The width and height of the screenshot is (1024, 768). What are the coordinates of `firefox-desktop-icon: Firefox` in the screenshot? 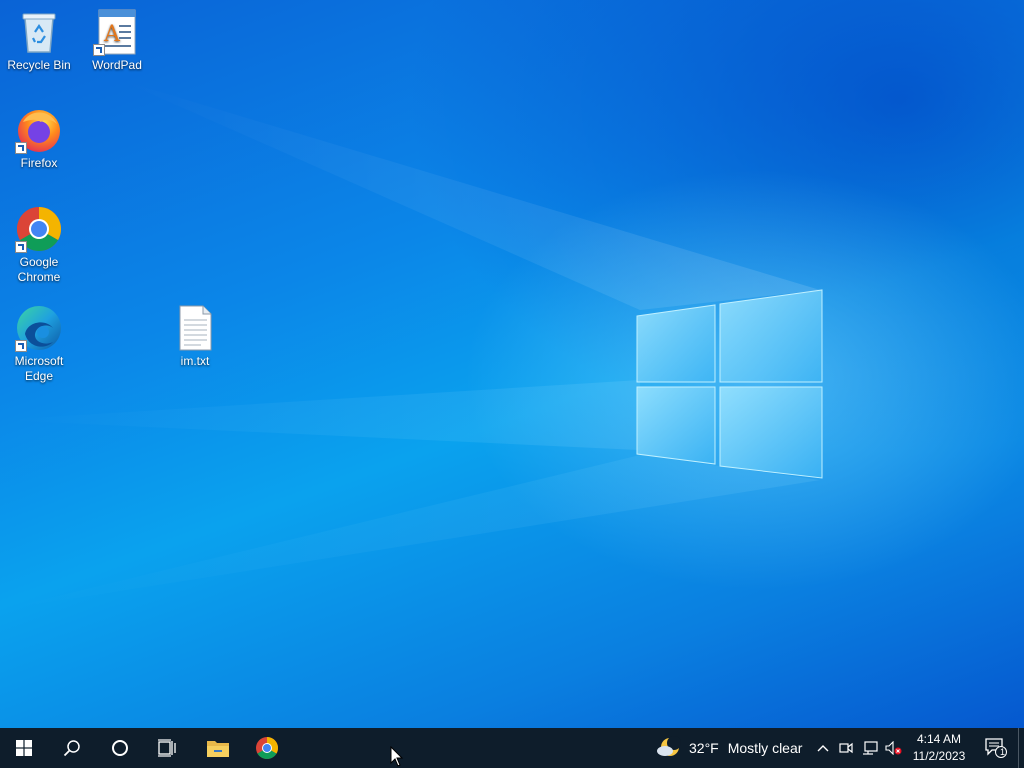 It's located at (39, 138).